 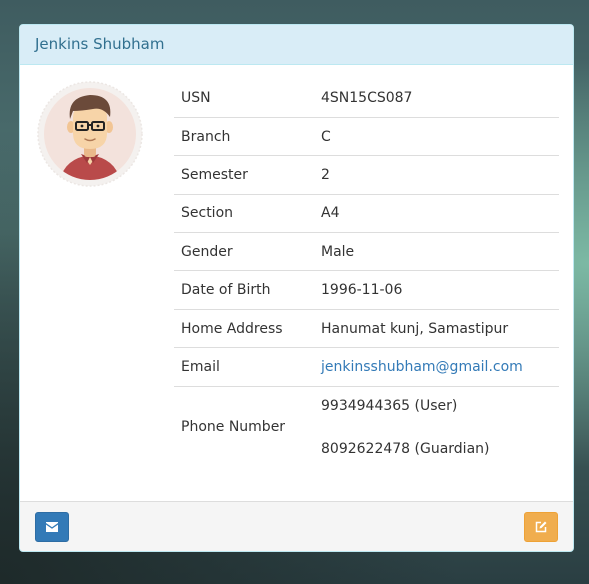 I want to click on table-row: Email jenkinsshubham@gmail.com, so click(x=366, y=367).